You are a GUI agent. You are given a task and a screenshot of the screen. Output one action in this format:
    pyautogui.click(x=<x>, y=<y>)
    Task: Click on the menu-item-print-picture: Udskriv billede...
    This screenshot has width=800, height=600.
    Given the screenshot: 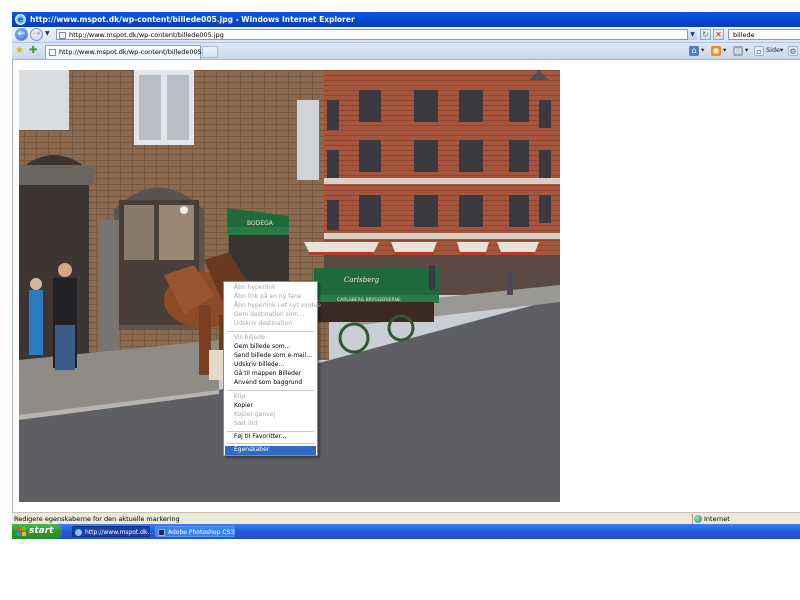 What is the action you would take?
    pyautogui.click(x=270, y=365)
    